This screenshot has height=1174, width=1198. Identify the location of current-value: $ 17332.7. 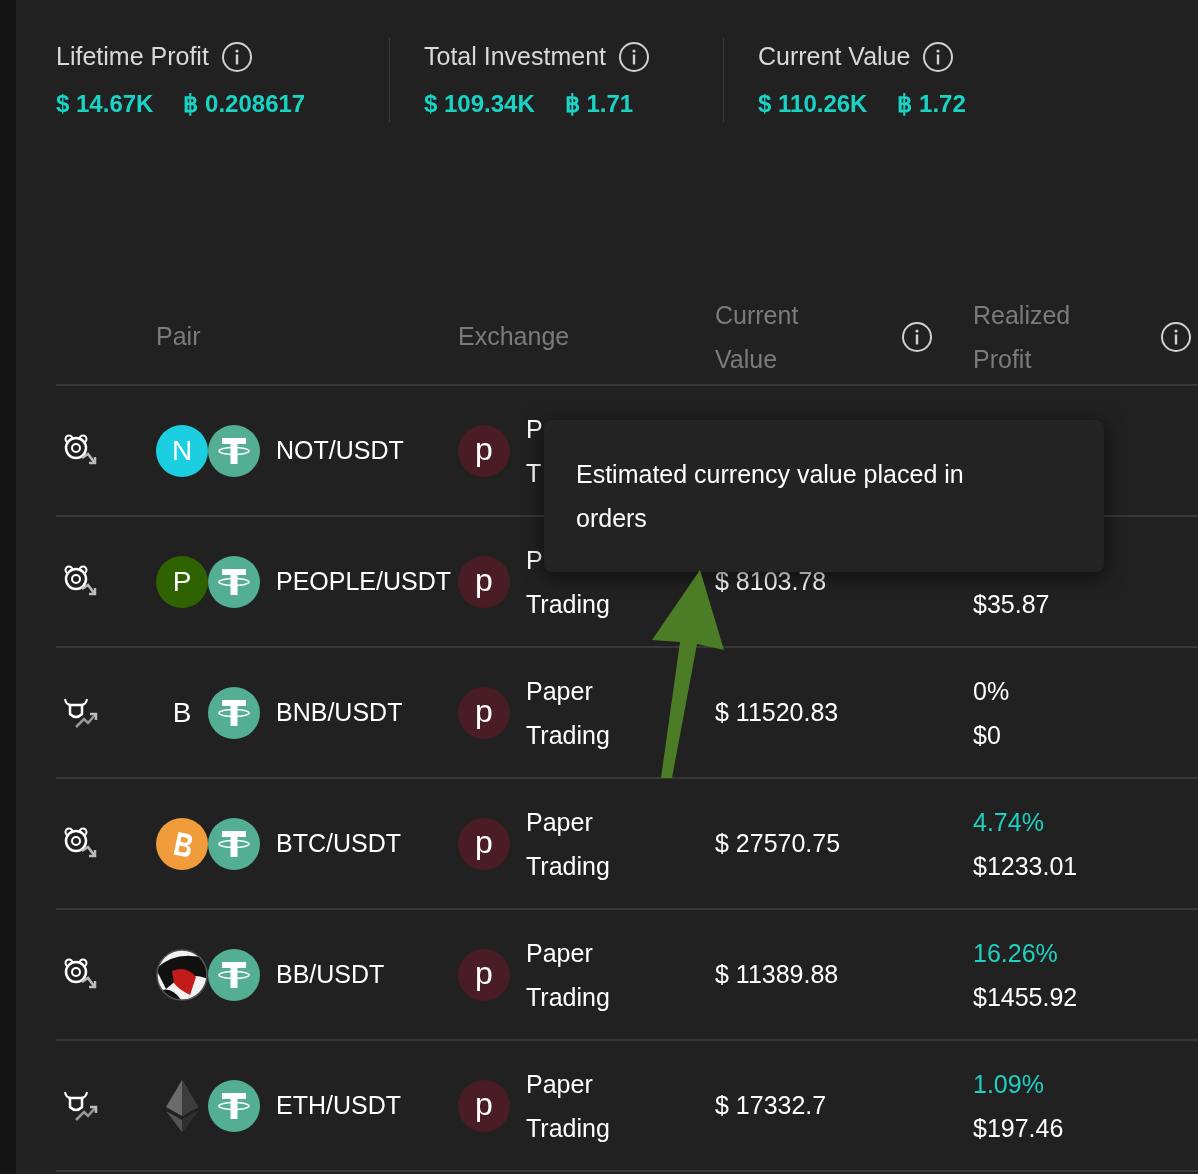
(771, 1104).